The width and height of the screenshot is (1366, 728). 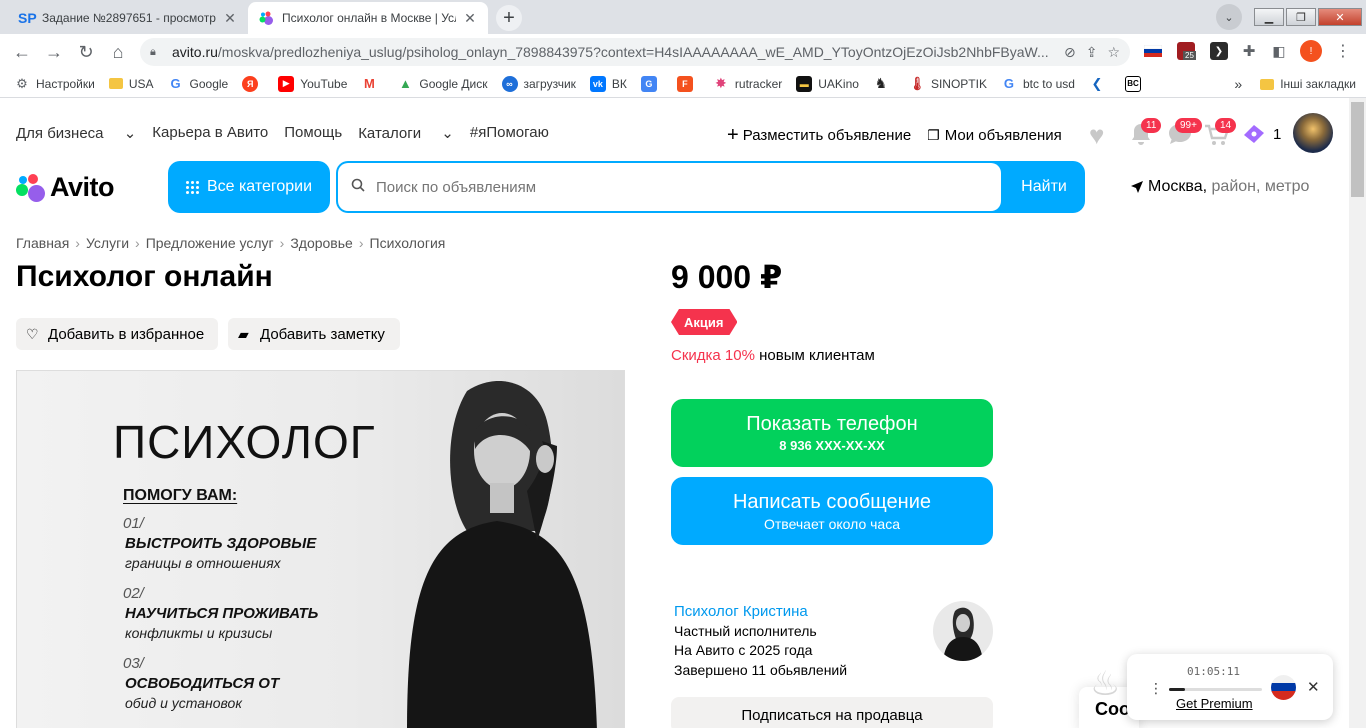 What do you see at coordinates (192, 187) in the screenshot?
I see `grid-dots-icon` at bounding box center [192, 187].